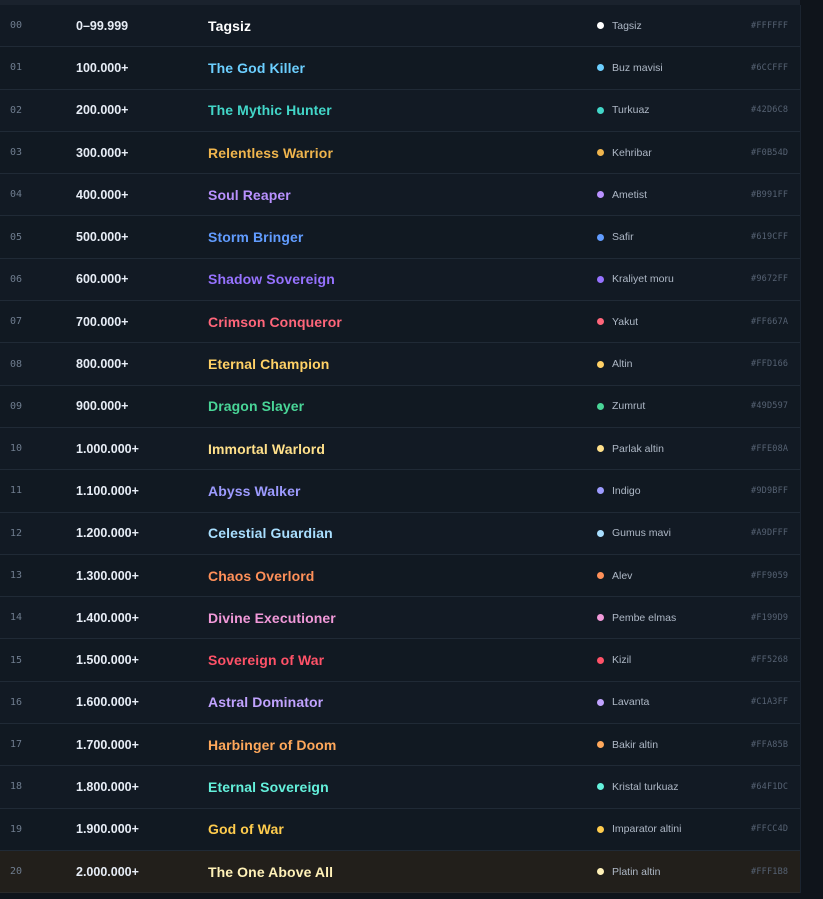 The width and height of the screenshot is (823, 899). Describe the element at coordinates (16, 364) in the screenshot. I see `row-index: 08` at that location.